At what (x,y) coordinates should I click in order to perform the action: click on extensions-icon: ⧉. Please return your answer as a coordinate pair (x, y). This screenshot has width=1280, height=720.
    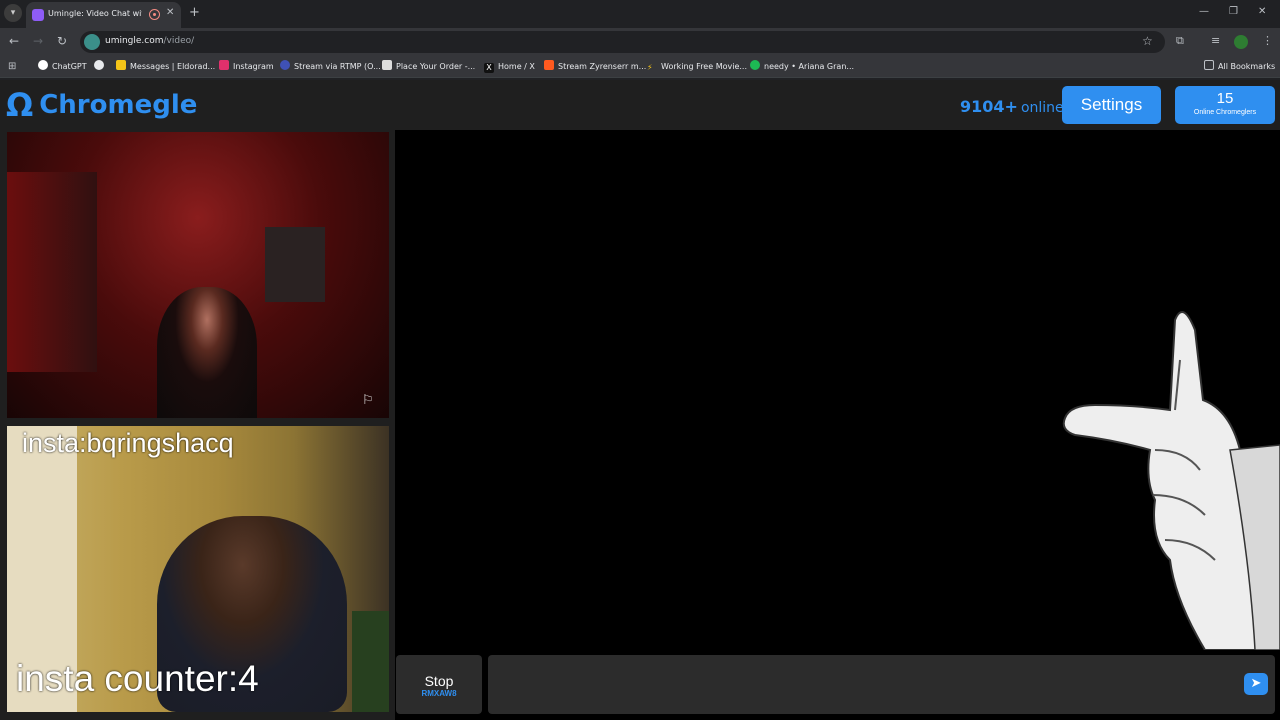
    Looking at the image, I should click on (1180, 41).